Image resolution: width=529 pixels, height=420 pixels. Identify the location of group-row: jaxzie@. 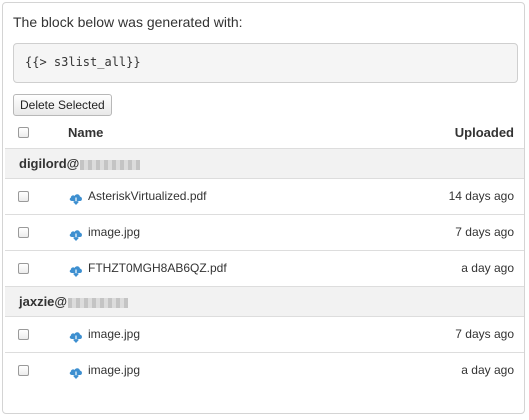
(264, 301).